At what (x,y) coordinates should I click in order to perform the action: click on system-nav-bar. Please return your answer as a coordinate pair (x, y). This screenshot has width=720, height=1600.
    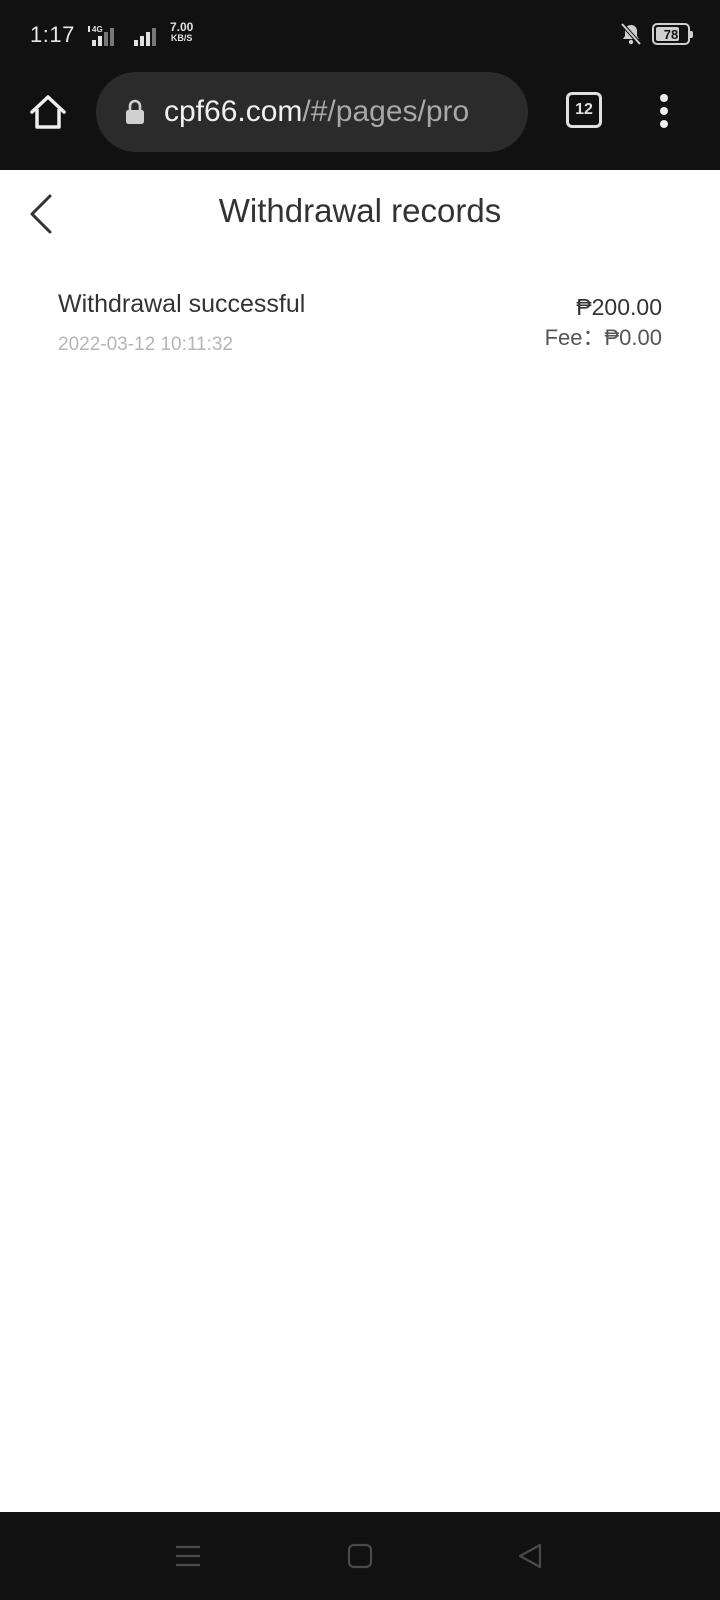
    Looking at the image, I should click on (360, 1556).